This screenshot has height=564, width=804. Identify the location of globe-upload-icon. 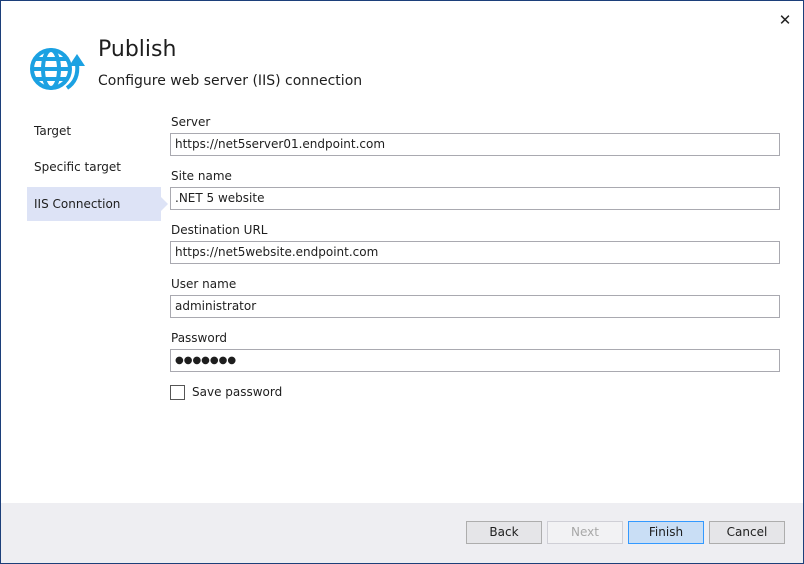
(57, 69).